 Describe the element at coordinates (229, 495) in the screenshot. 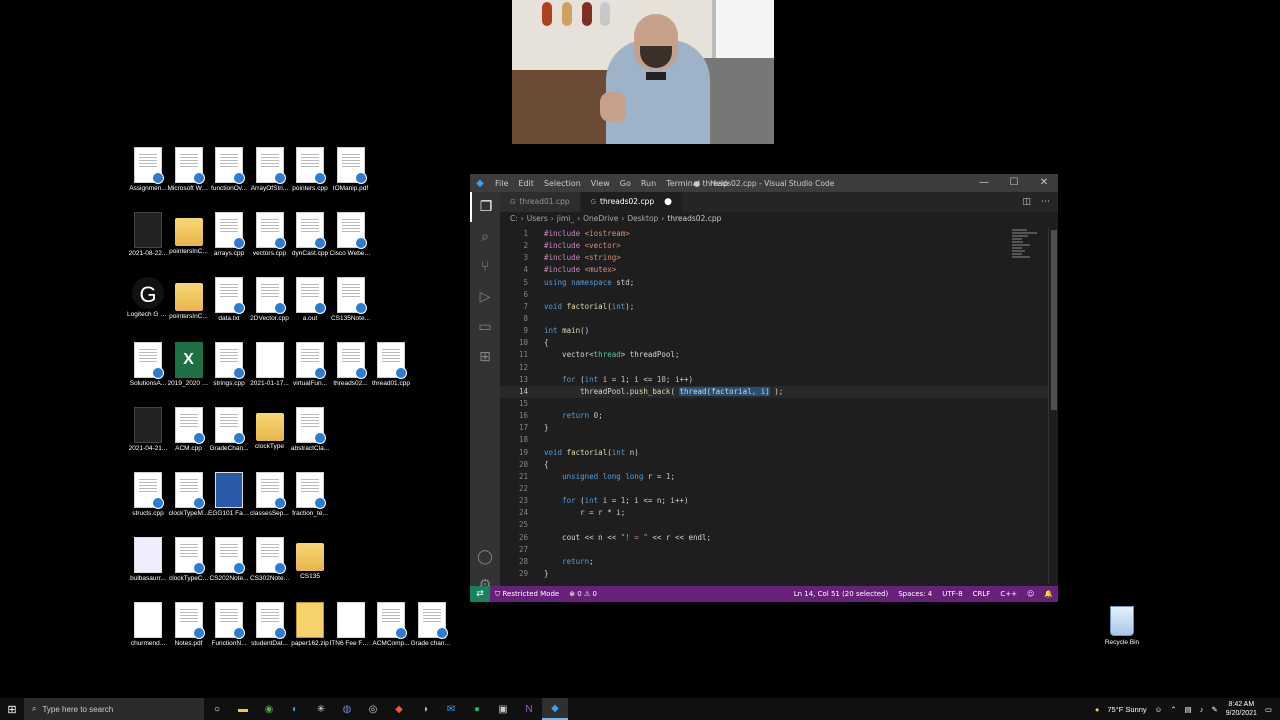

I see `desktop-icon: EGG101 Fall 2020.pptx` at that location.